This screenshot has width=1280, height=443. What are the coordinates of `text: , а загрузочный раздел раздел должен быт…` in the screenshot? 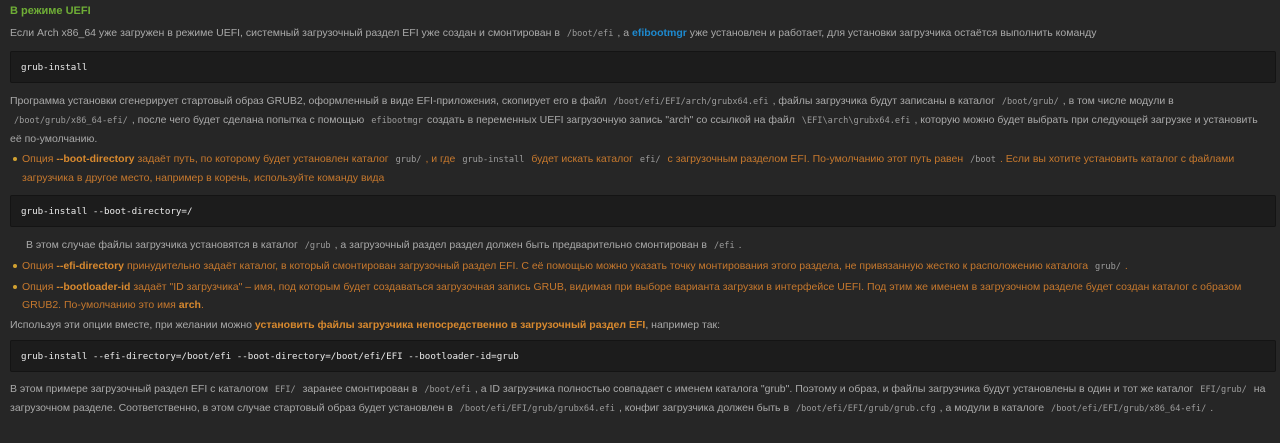 It's located at (521, 245).